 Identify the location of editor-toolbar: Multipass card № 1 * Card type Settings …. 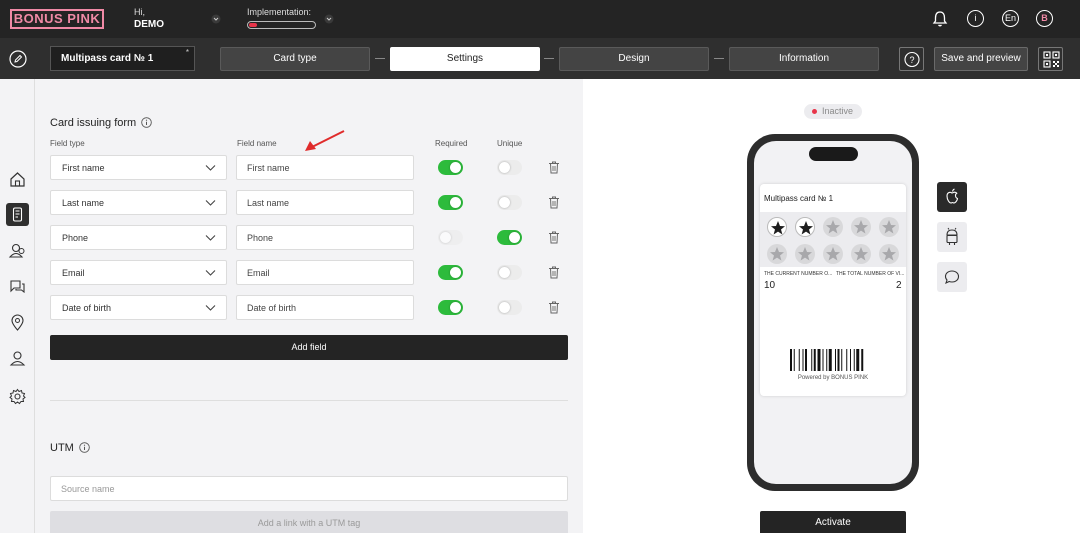
(540, 58).